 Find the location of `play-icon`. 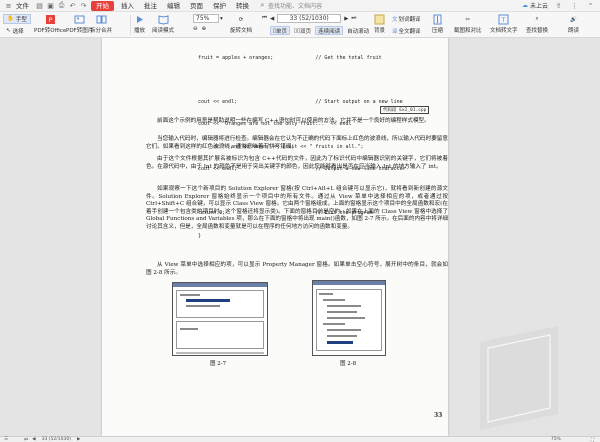

play-icon is located at coordinates (139, 19).